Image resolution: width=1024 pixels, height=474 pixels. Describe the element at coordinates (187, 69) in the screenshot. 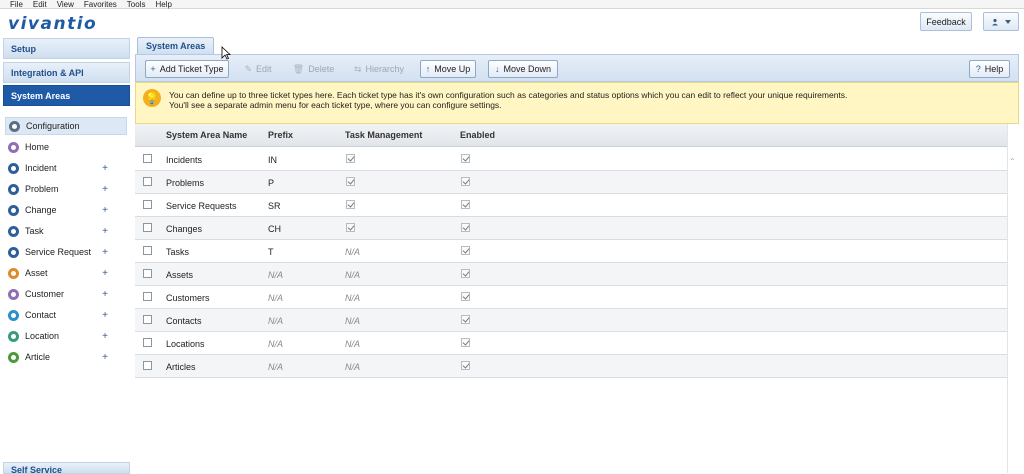

I see `add-ticket-type-button: + Add Ticket Type` at that location.